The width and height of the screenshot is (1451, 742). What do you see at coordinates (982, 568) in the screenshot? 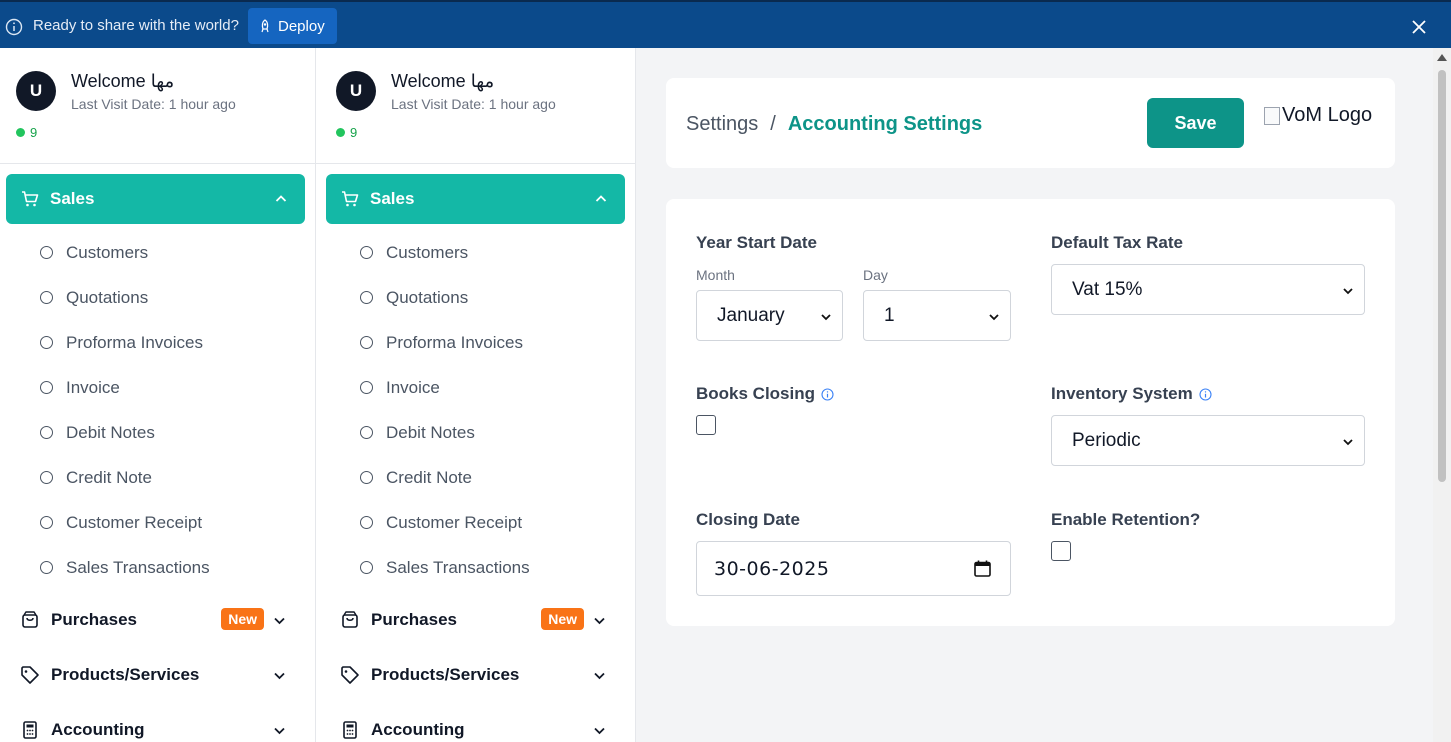
I see `calendar-icon` at bounding box center [982, 568].